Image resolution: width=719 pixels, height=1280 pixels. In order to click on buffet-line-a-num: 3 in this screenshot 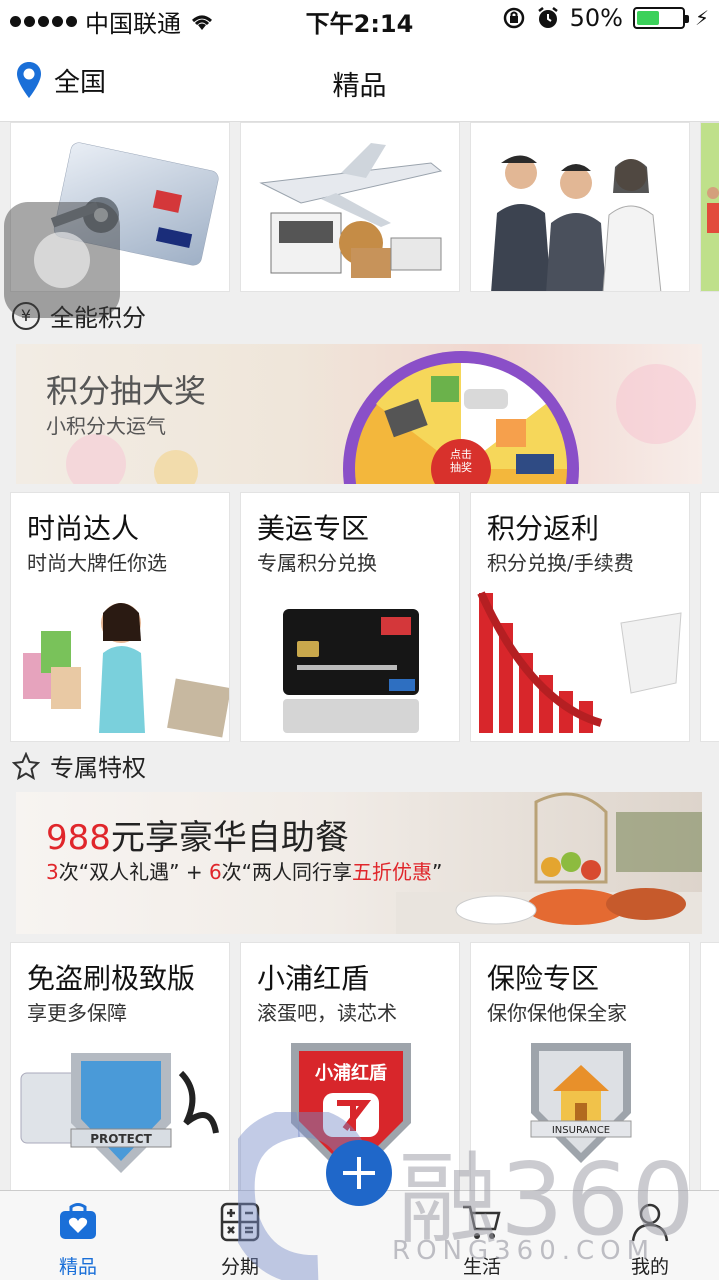, I will do `click(52, 872)`.